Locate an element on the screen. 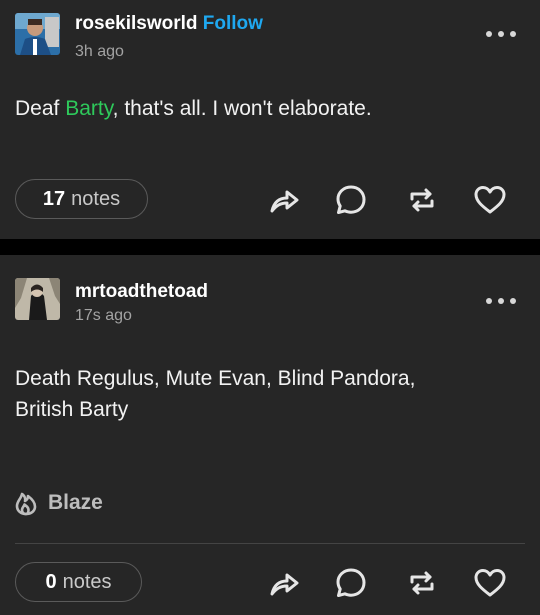 The image size is (540, 615). post-timestamp: 17s ago is located at coordinates (103, 315).